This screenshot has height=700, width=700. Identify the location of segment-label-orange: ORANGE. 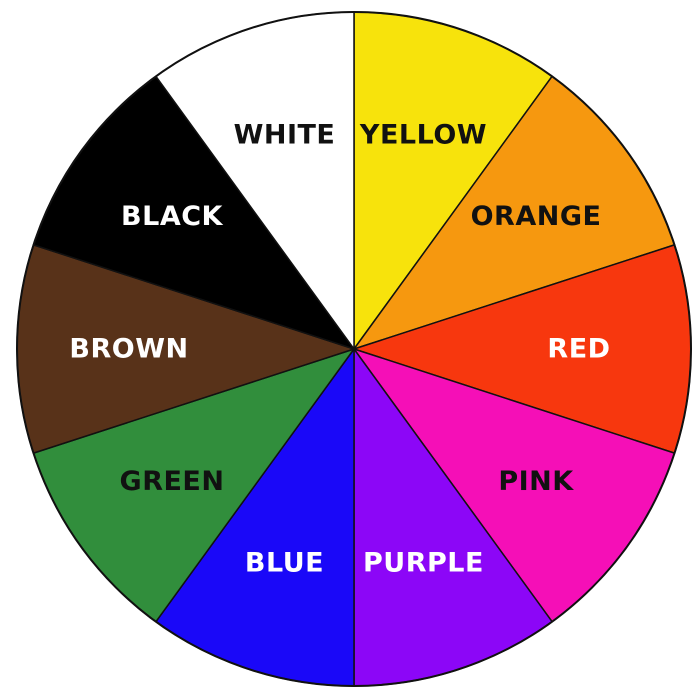
(536, 216).